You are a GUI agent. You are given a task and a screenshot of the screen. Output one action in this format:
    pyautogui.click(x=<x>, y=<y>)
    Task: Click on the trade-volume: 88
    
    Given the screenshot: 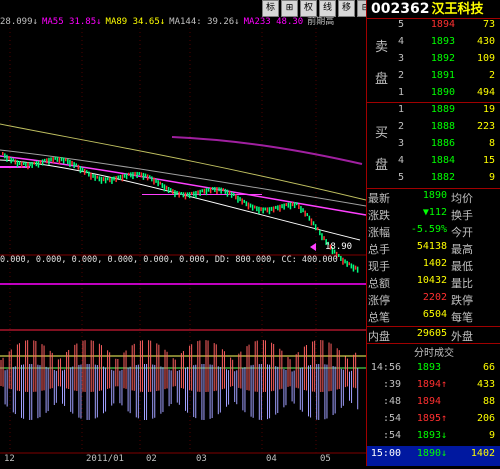 What is the action you would take?
    pyautogui.click(x=488, y=401)
    